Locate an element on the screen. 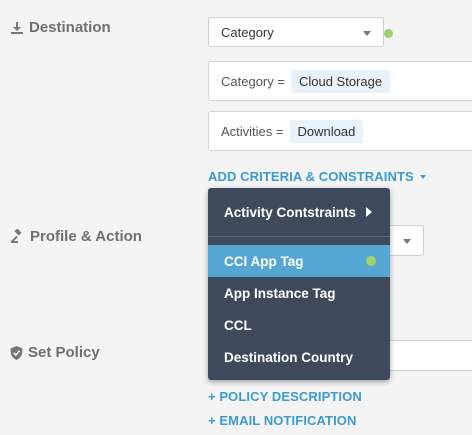  menu-item-label: CCL is located at coordinates (238, 325).